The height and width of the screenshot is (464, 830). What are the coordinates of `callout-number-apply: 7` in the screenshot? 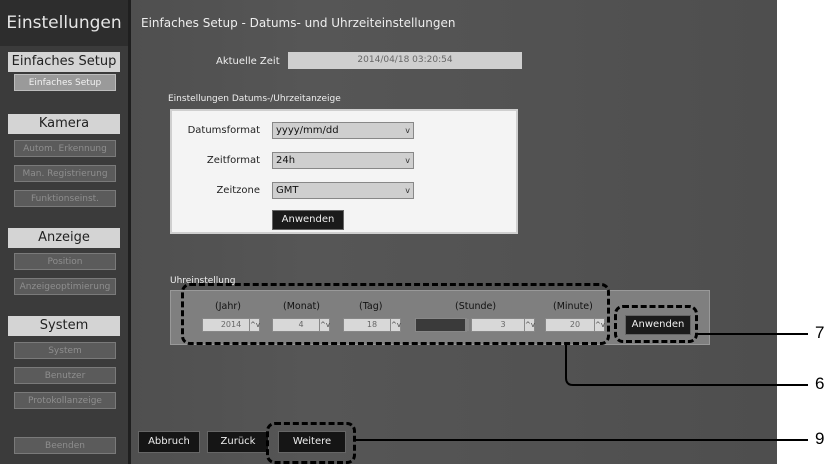 It's located at (820, 332).